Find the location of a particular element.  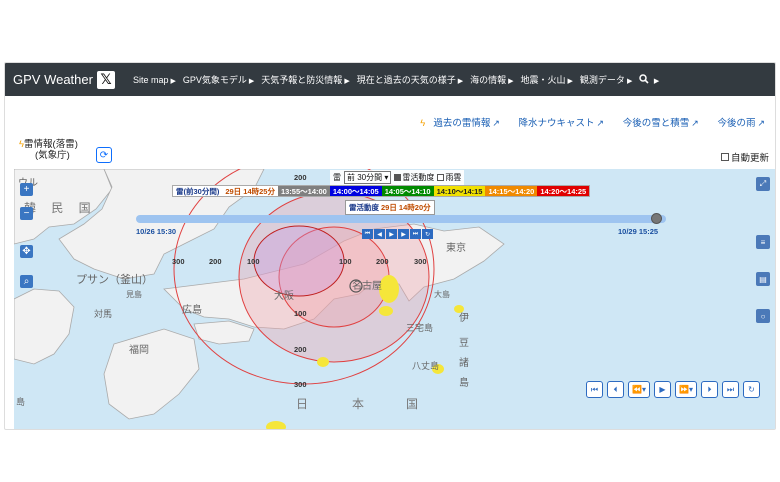

search-icon is located at coordinates (644, 79).